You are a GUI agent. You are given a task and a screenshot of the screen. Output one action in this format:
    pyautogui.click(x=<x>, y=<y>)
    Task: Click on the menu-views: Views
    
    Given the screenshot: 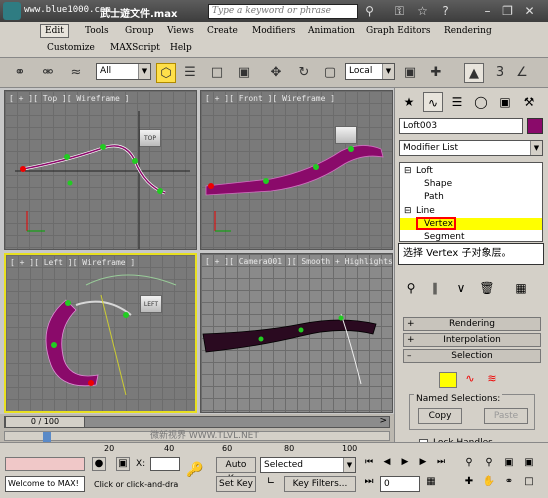 What is the action you would take?
    pyautogui.click(x=180, y=31)
    